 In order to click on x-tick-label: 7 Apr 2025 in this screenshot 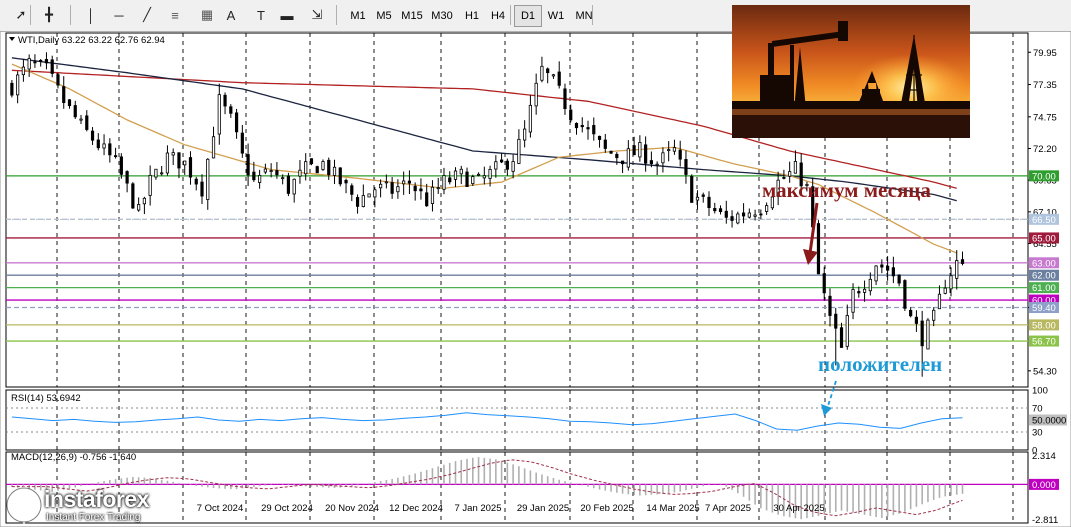, I will do `click(728, 508)`.